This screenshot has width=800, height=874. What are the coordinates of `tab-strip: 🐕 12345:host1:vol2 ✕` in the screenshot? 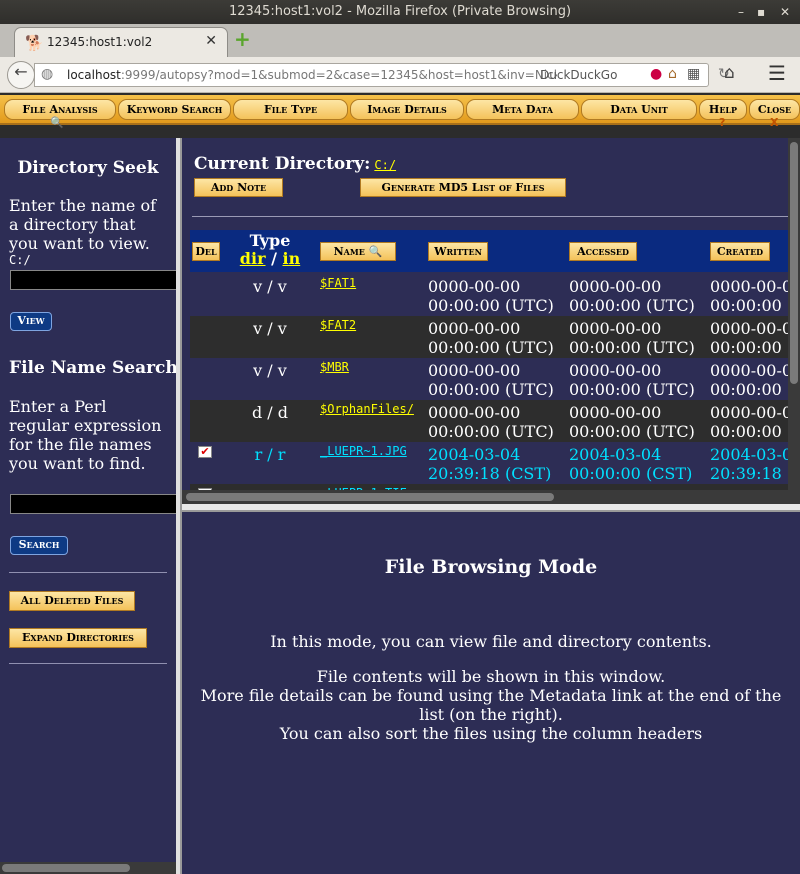 It's located at (400, 40).